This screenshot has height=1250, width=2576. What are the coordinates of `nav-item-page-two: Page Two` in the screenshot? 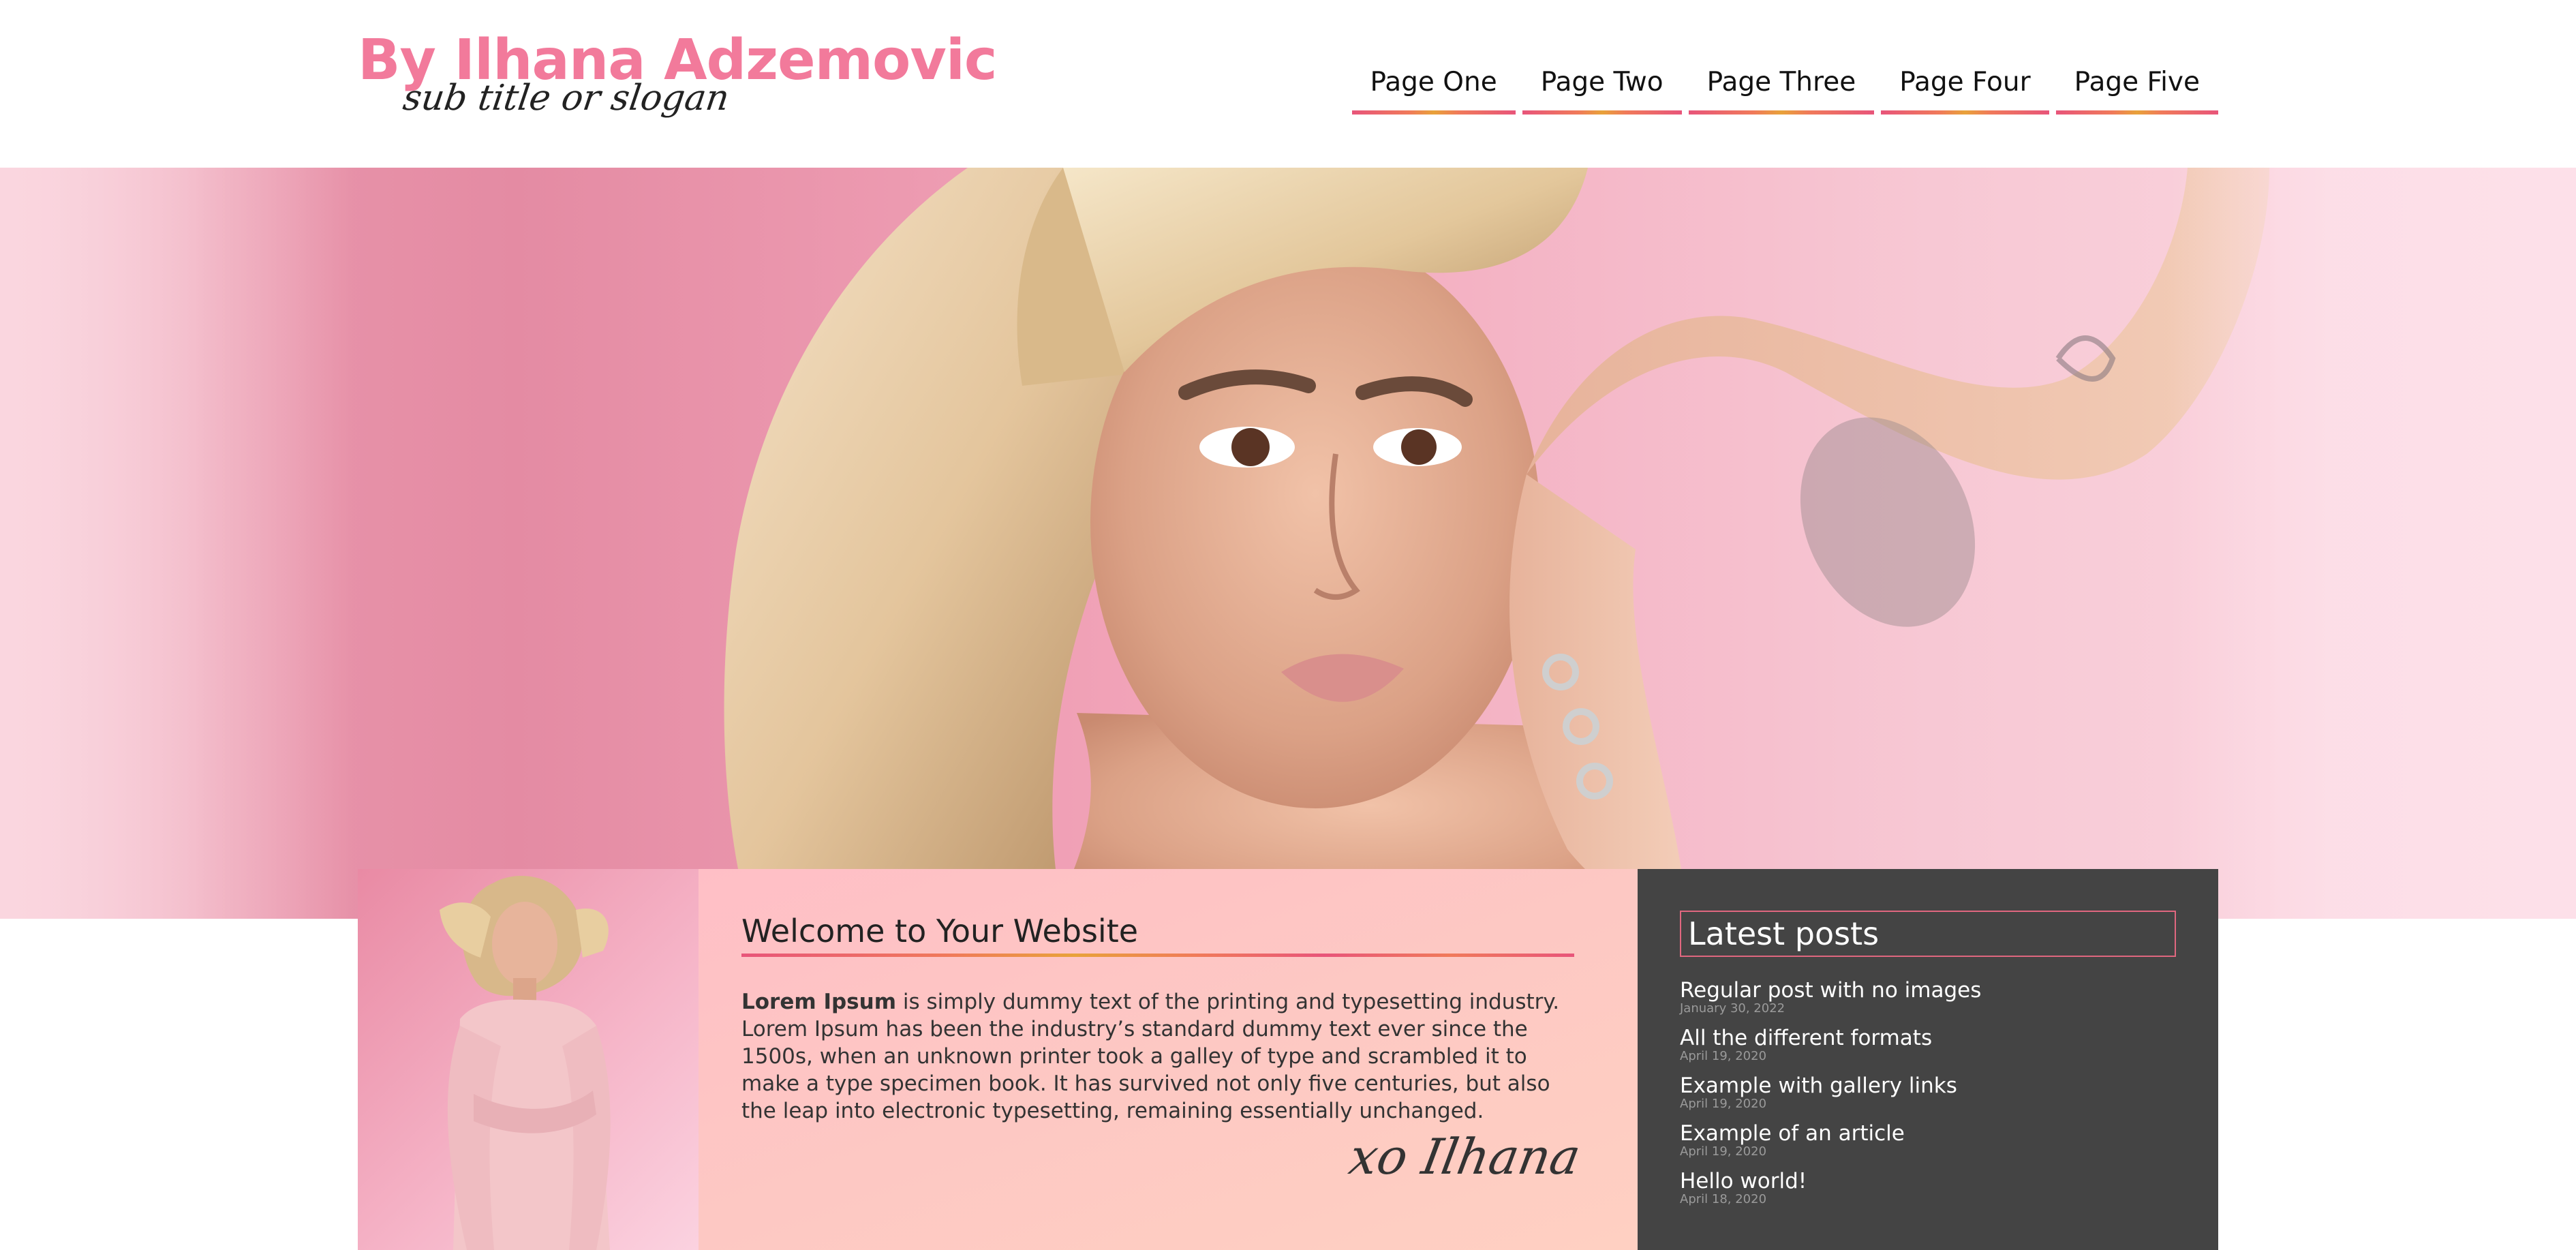 It's located at (1602, 90).